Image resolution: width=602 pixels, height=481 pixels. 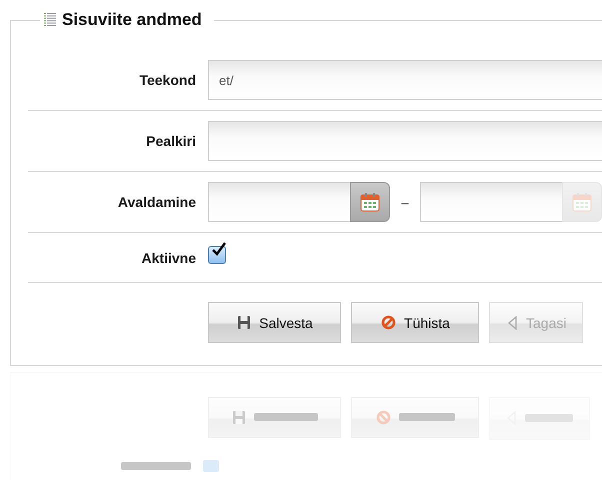 What do you see at coordinates (167, 80) in the screenshot?
I see `field-label: Teekond` at bounding box center [167, 80].